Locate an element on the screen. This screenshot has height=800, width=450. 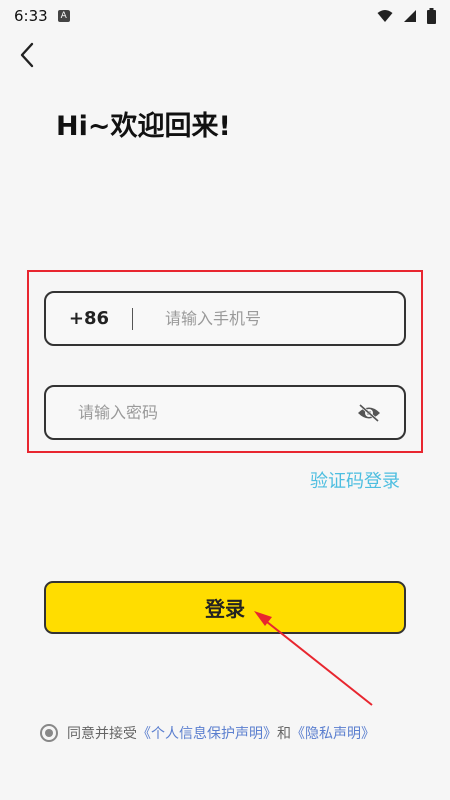
radio-dot is located at coordinates (49, 733).